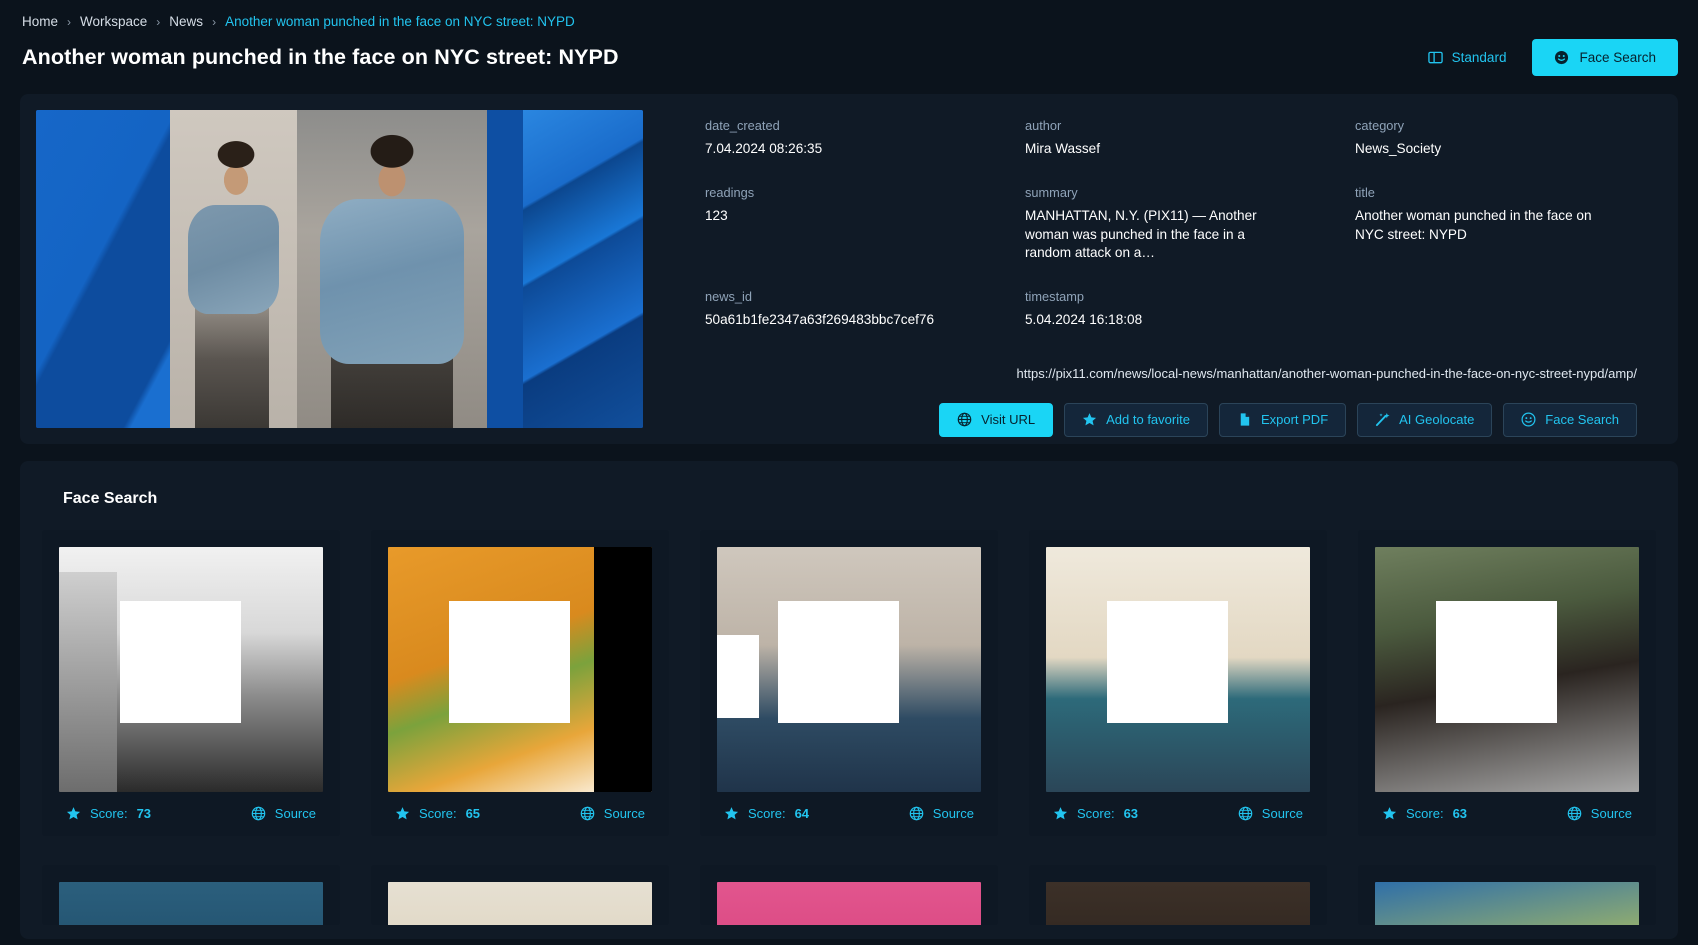 This screenshot has width=1698, height=945. Describe the element at coordinates (996, 419) in the screenshot. I see `visit-url-button: Visit URL` at that location.